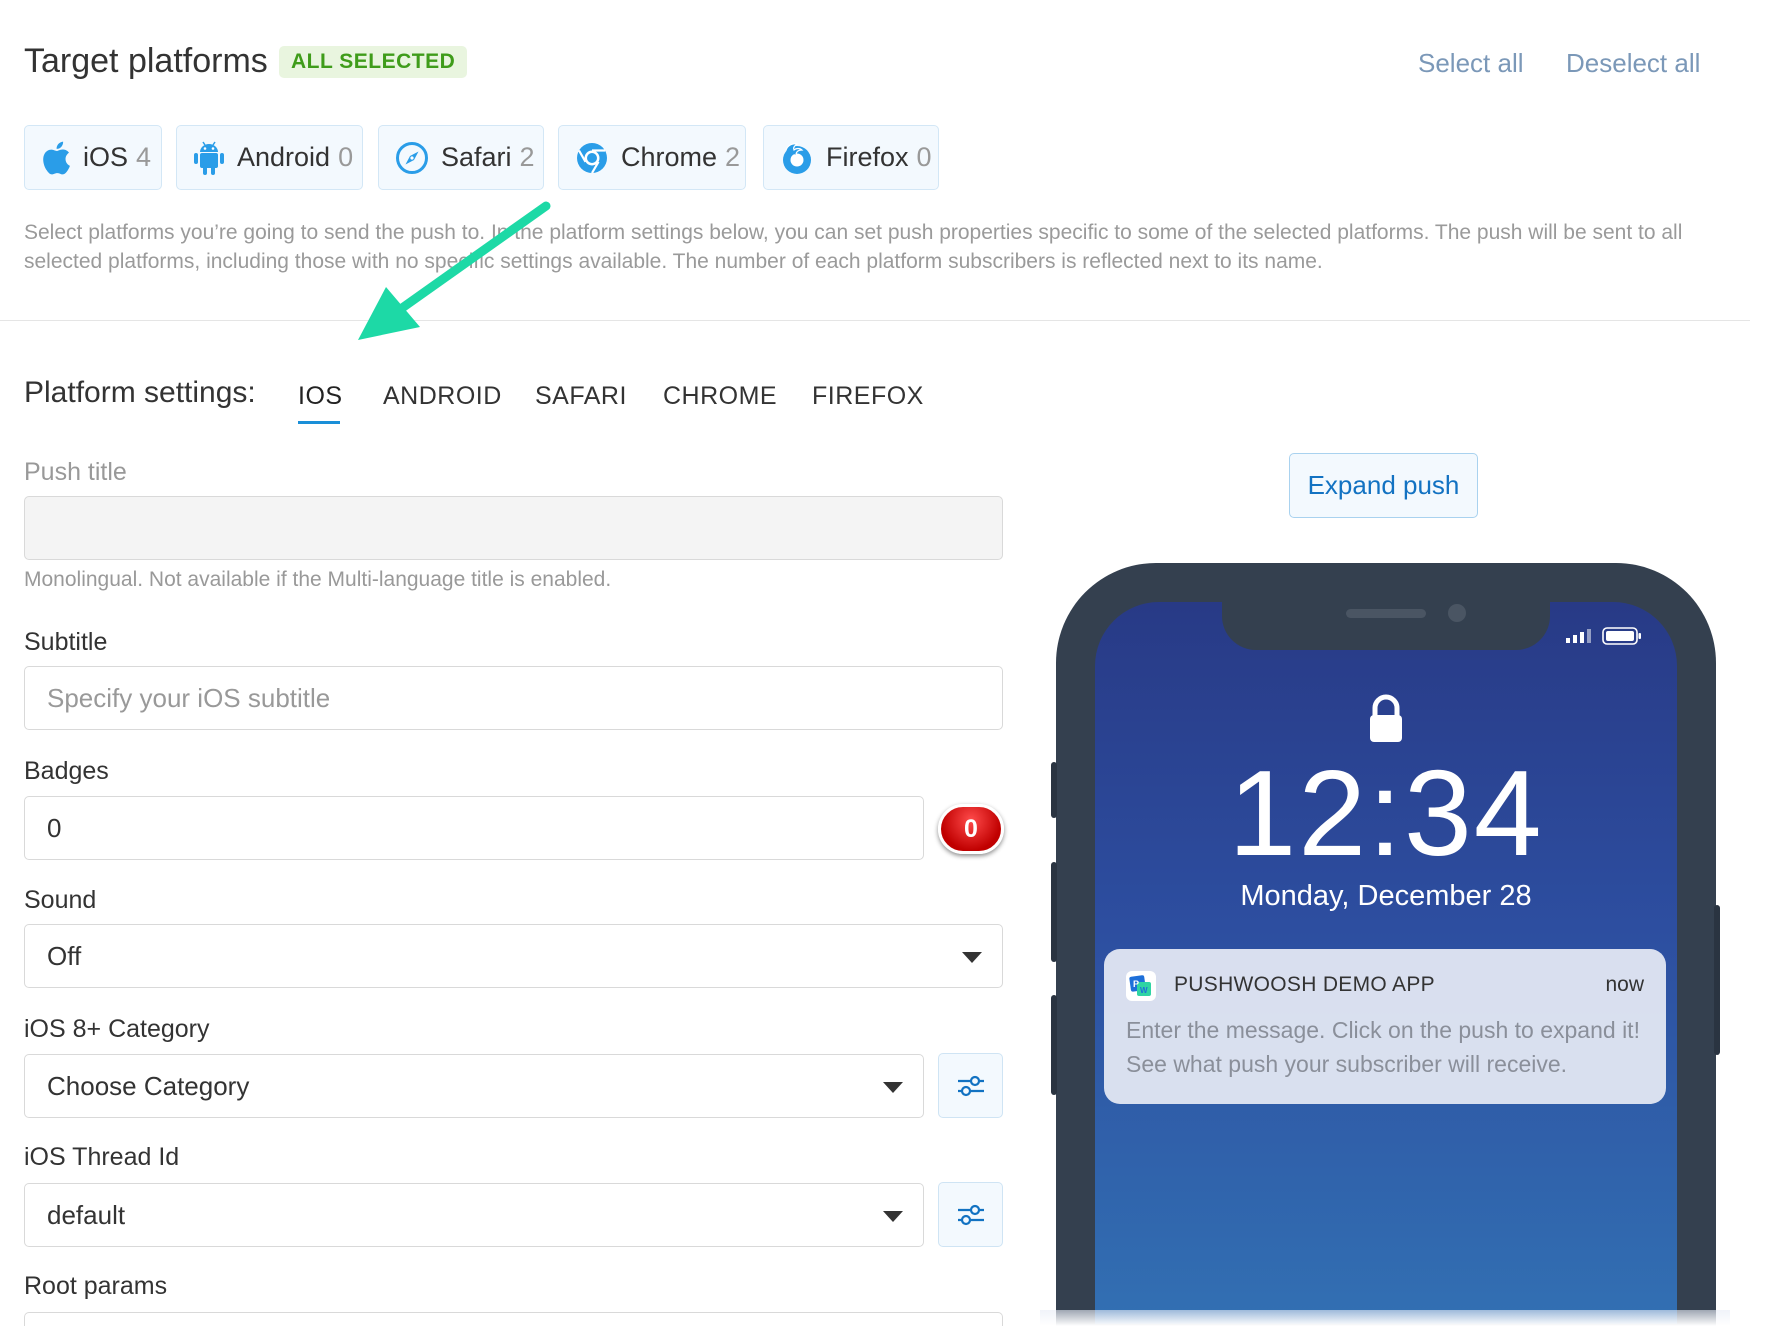  What do you see at coordinates (146, 61) in the screenshot?
I see `section-title: Target platforms` at bounding box center [146, 61].